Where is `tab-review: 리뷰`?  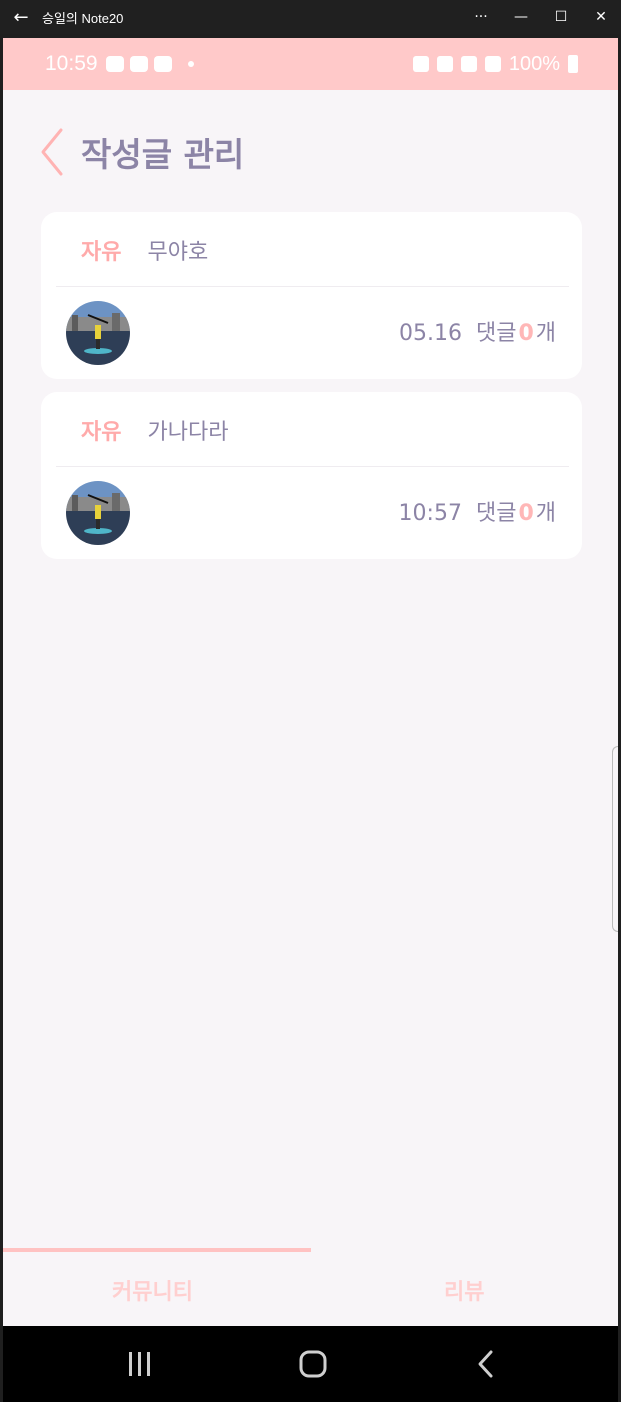 tab-review: 리뷰 is located at coordinates (464, 1290).